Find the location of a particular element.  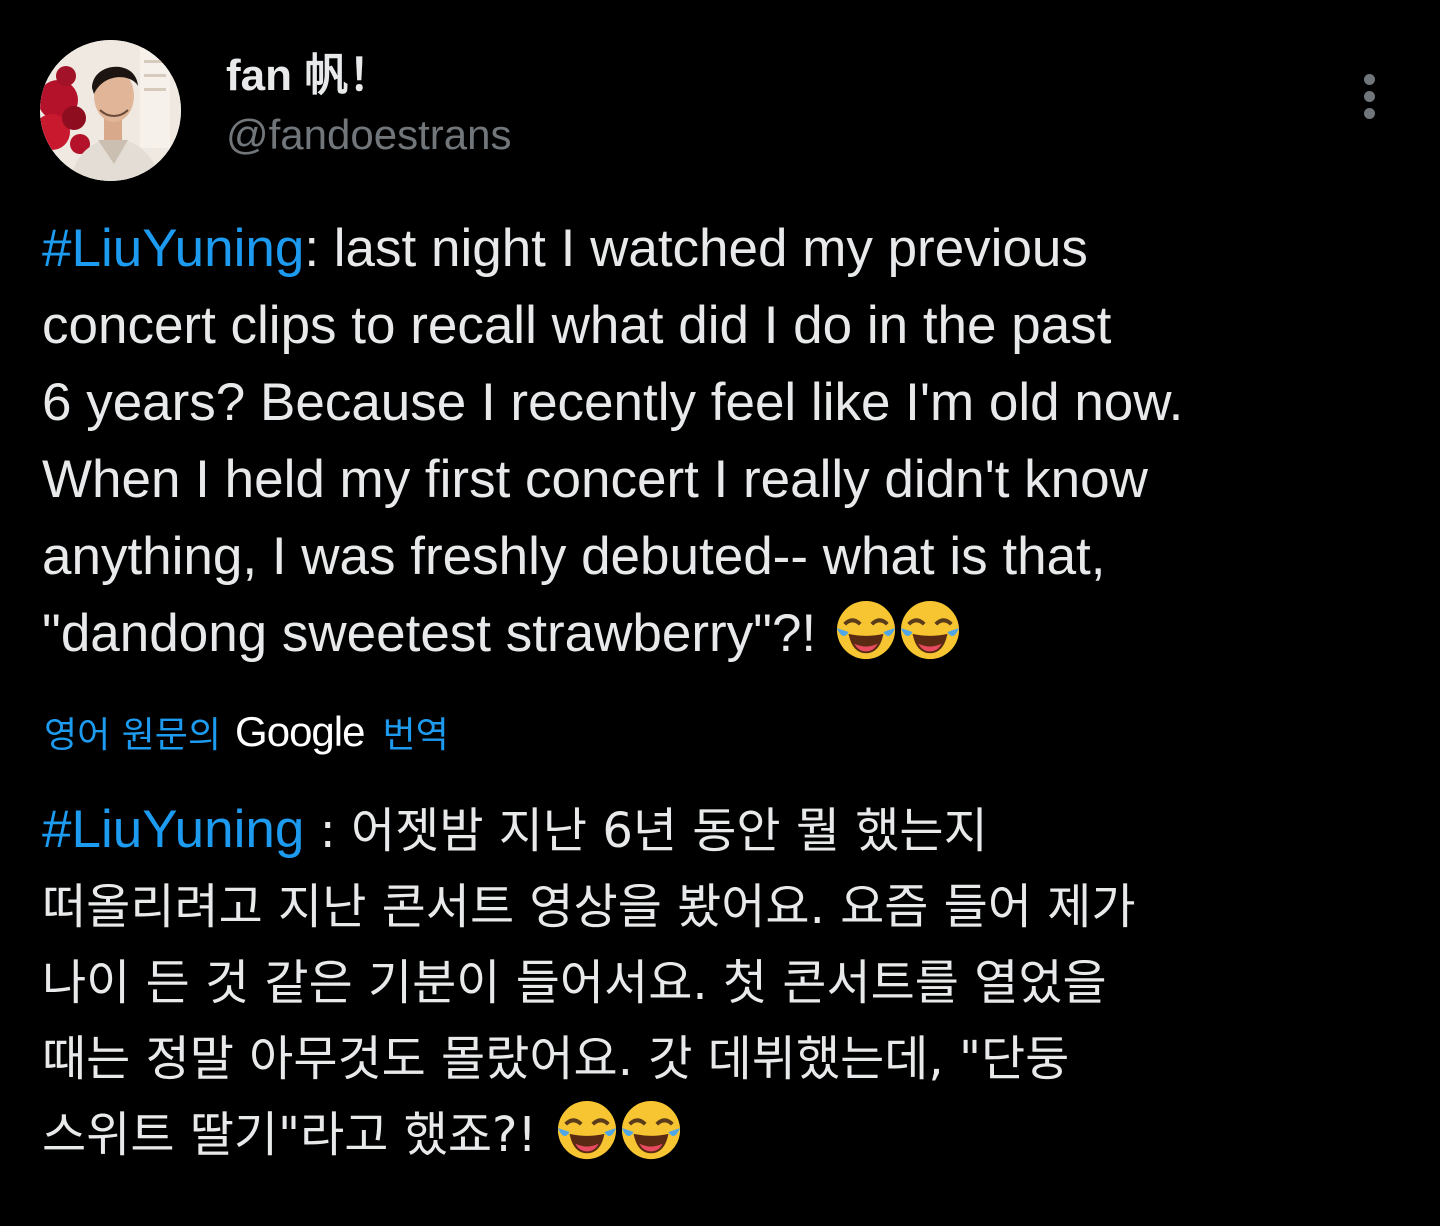

more-options-button is located at coordinates (1370, 96).